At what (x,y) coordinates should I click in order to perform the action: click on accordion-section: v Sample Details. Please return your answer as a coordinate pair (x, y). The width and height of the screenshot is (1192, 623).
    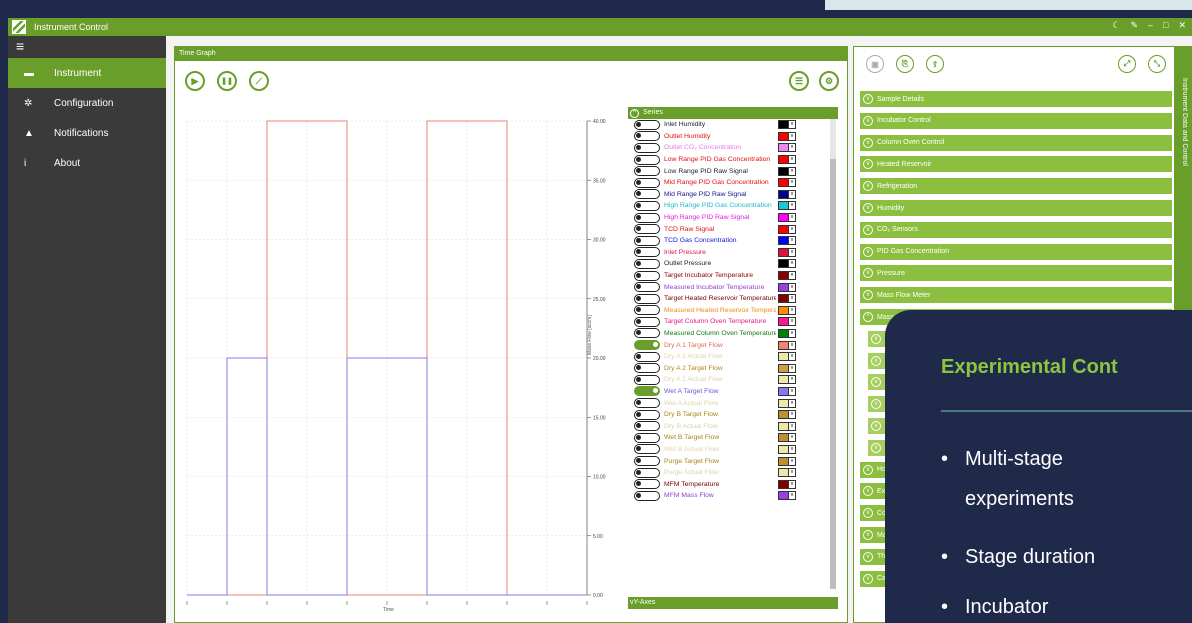
    Looking at the image, I should click on (1016, 99).